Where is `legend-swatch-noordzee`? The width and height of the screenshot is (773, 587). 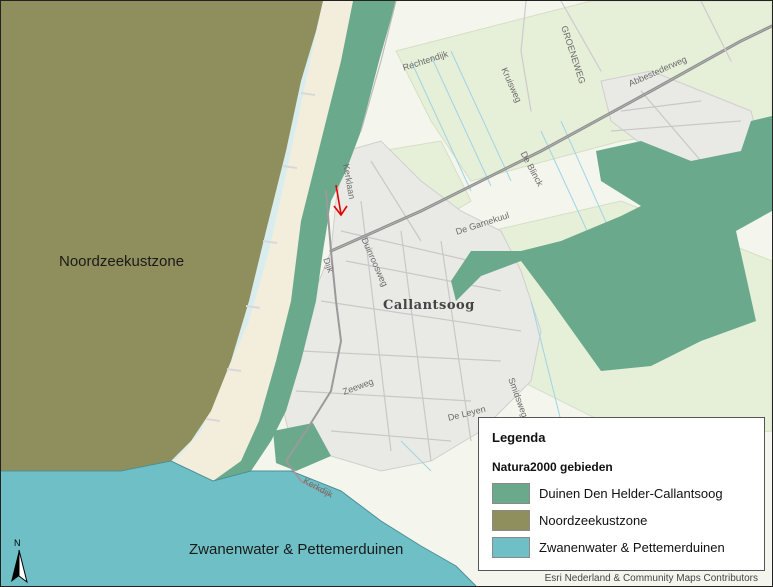 legend-swatch-noordzee is located at coordinates (511, 520).